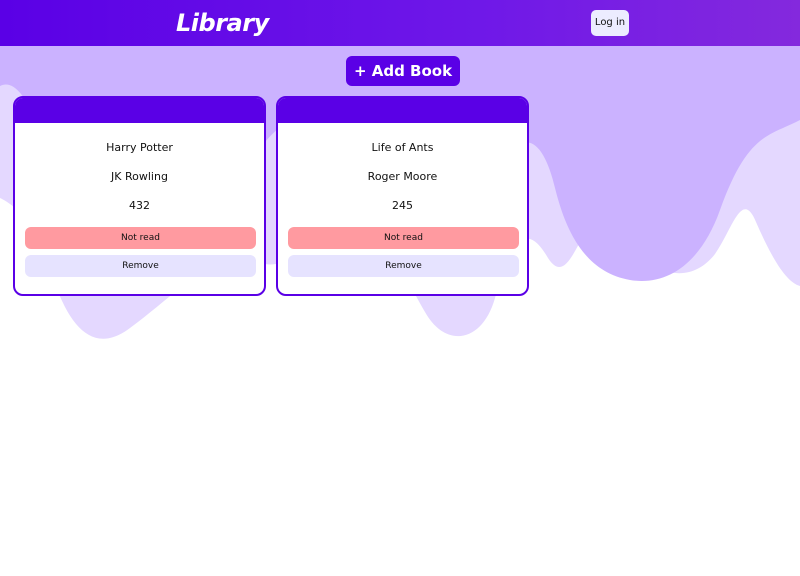 The width and height of the screenshot is (800, 576). Describe the element at coordinates (139, 147) in the screenshot. I see `book-title: Harry Potter` at that location.